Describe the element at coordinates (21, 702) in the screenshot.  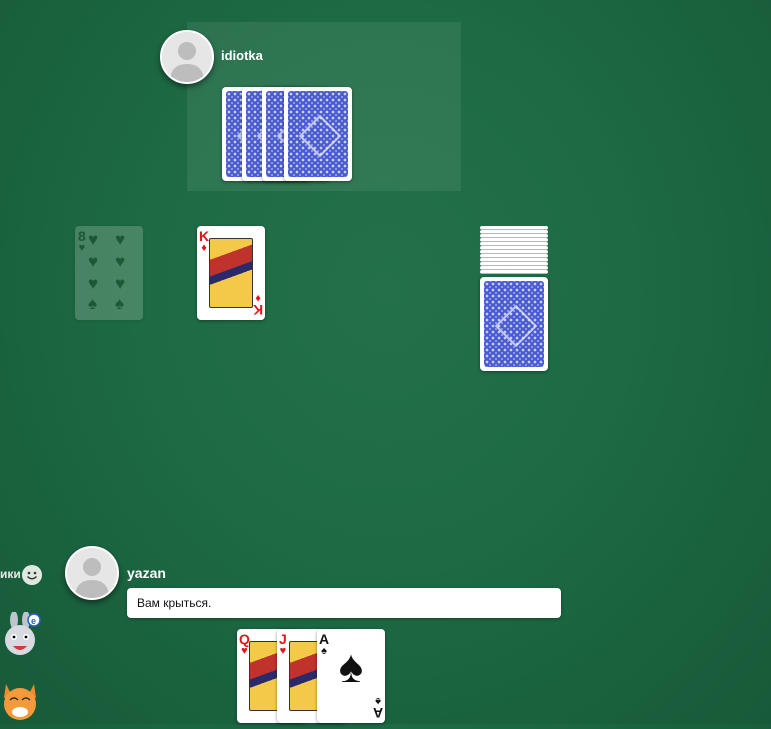
I see `cat-sticker-icon` at that location.